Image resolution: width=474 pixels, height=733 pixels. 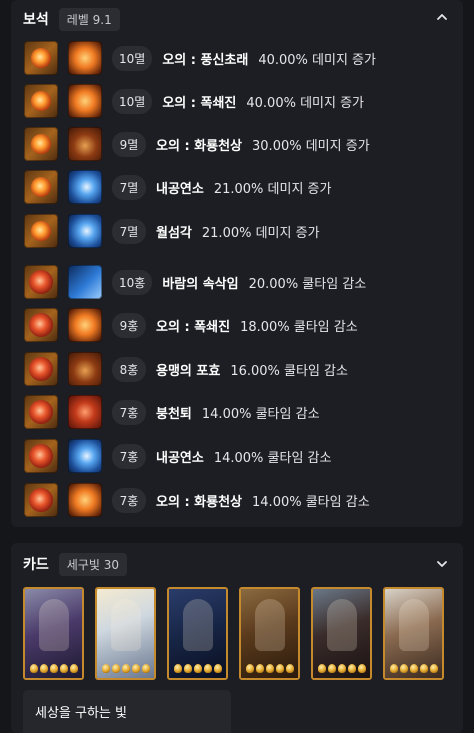 What do you see at coordinates (132, 282) in the screenshot?
I see `gem-level: 10홍` at bounding box center [132, 282].